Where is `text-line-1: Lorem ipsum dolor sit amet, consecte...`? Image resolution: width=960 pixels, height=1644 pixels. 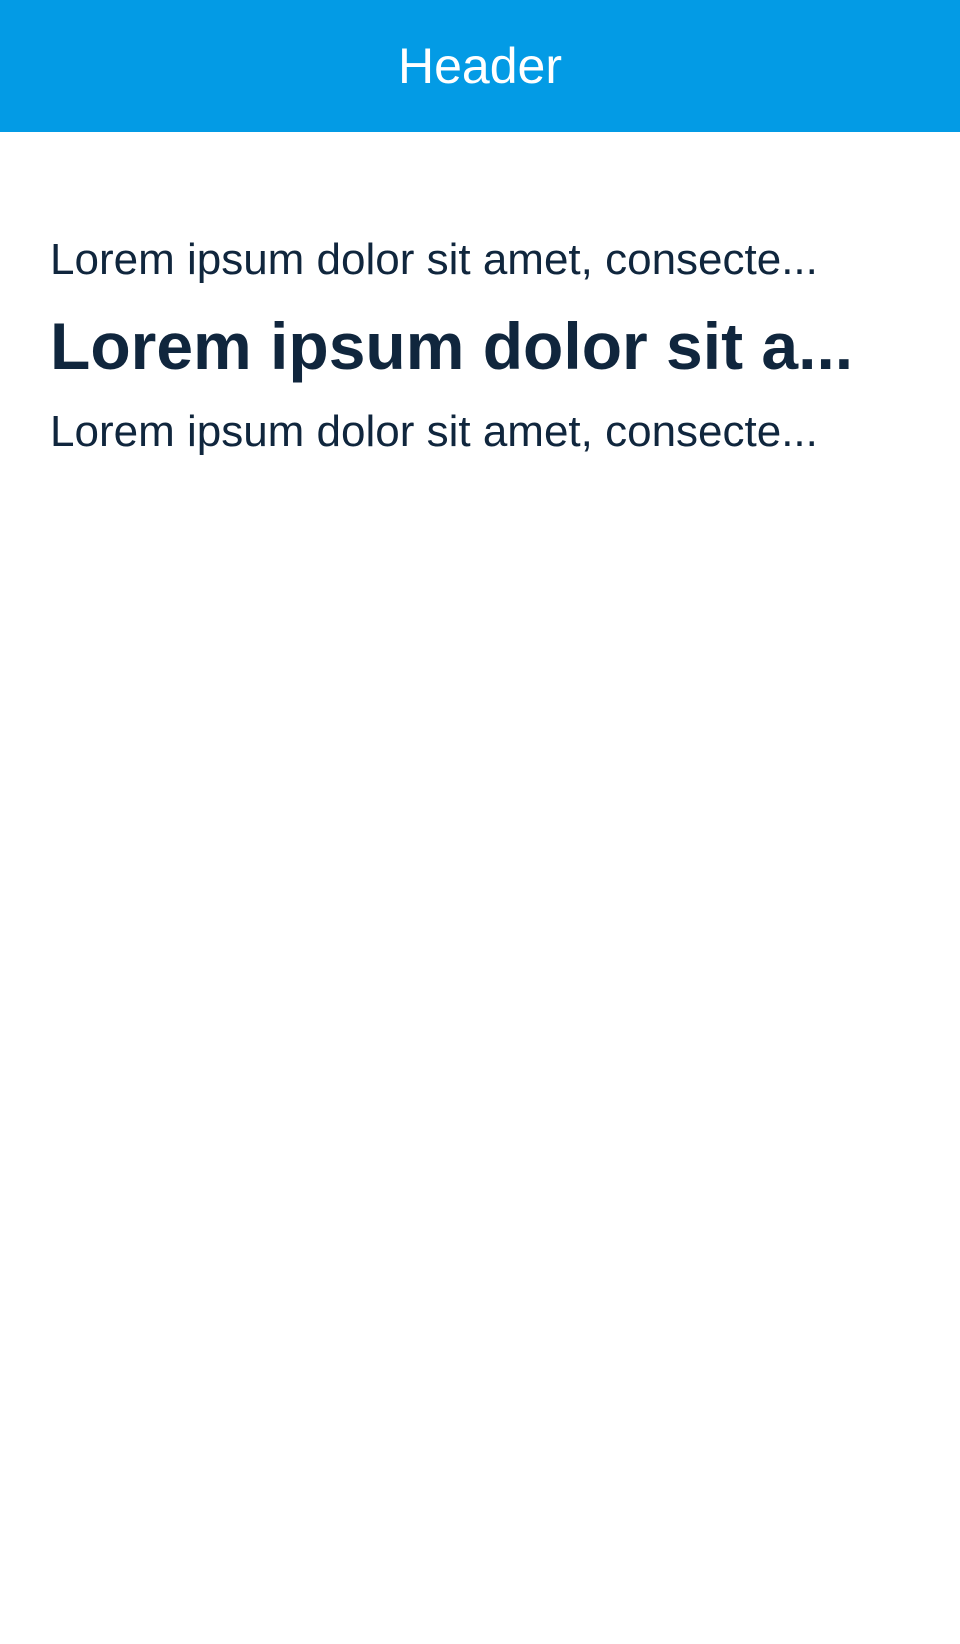 text-line-1: Lorem ipsum dolor sit amet, consecte... is located at coordinates (434, 259).